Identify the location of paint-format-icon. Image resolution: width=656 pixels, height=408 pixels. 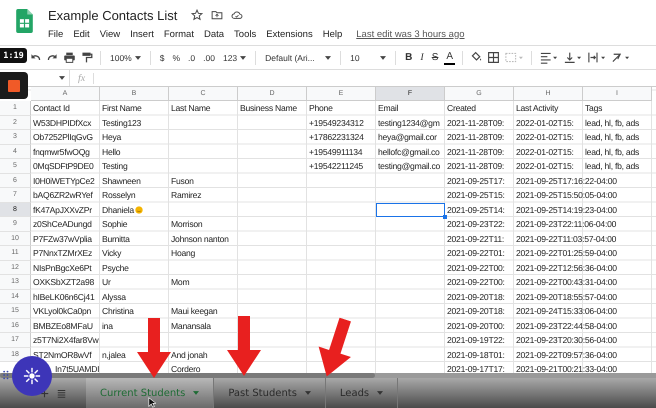
(86, 57).